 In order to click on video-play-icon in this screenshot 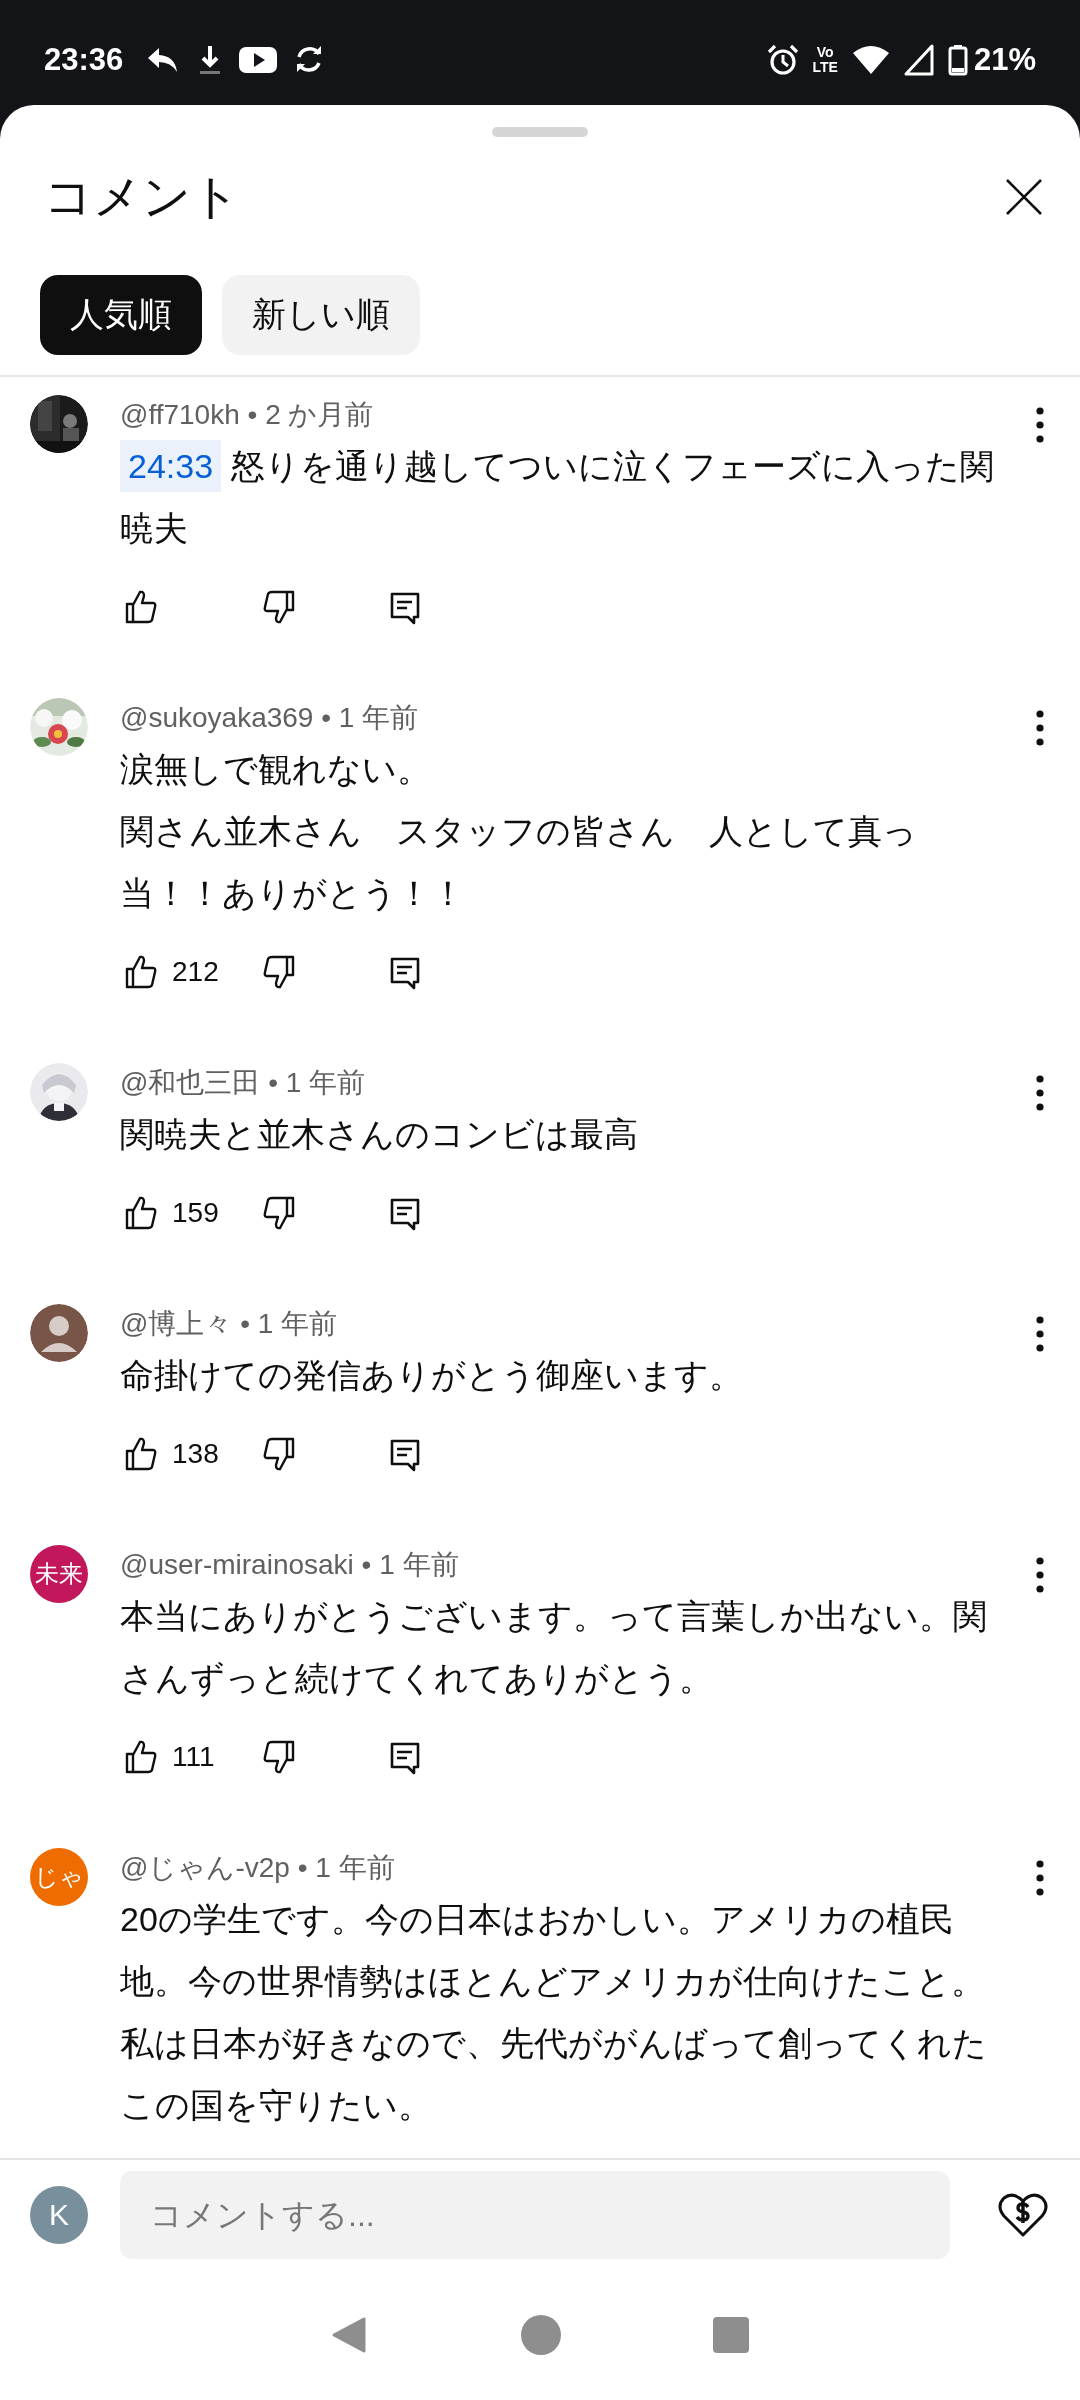, I will do `click(258, 59)`.